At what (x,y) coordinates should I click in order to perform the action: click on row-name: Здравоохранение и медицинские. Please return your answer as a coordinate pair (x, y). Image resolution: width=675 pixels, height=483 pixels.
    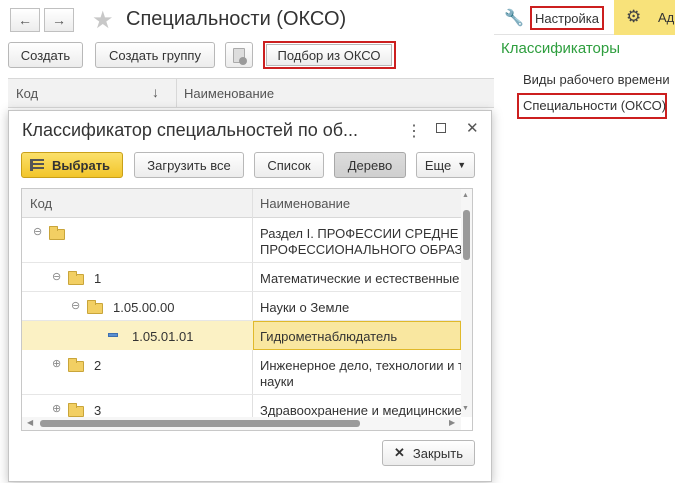
    Looking at the image, I should click on (361, 410).